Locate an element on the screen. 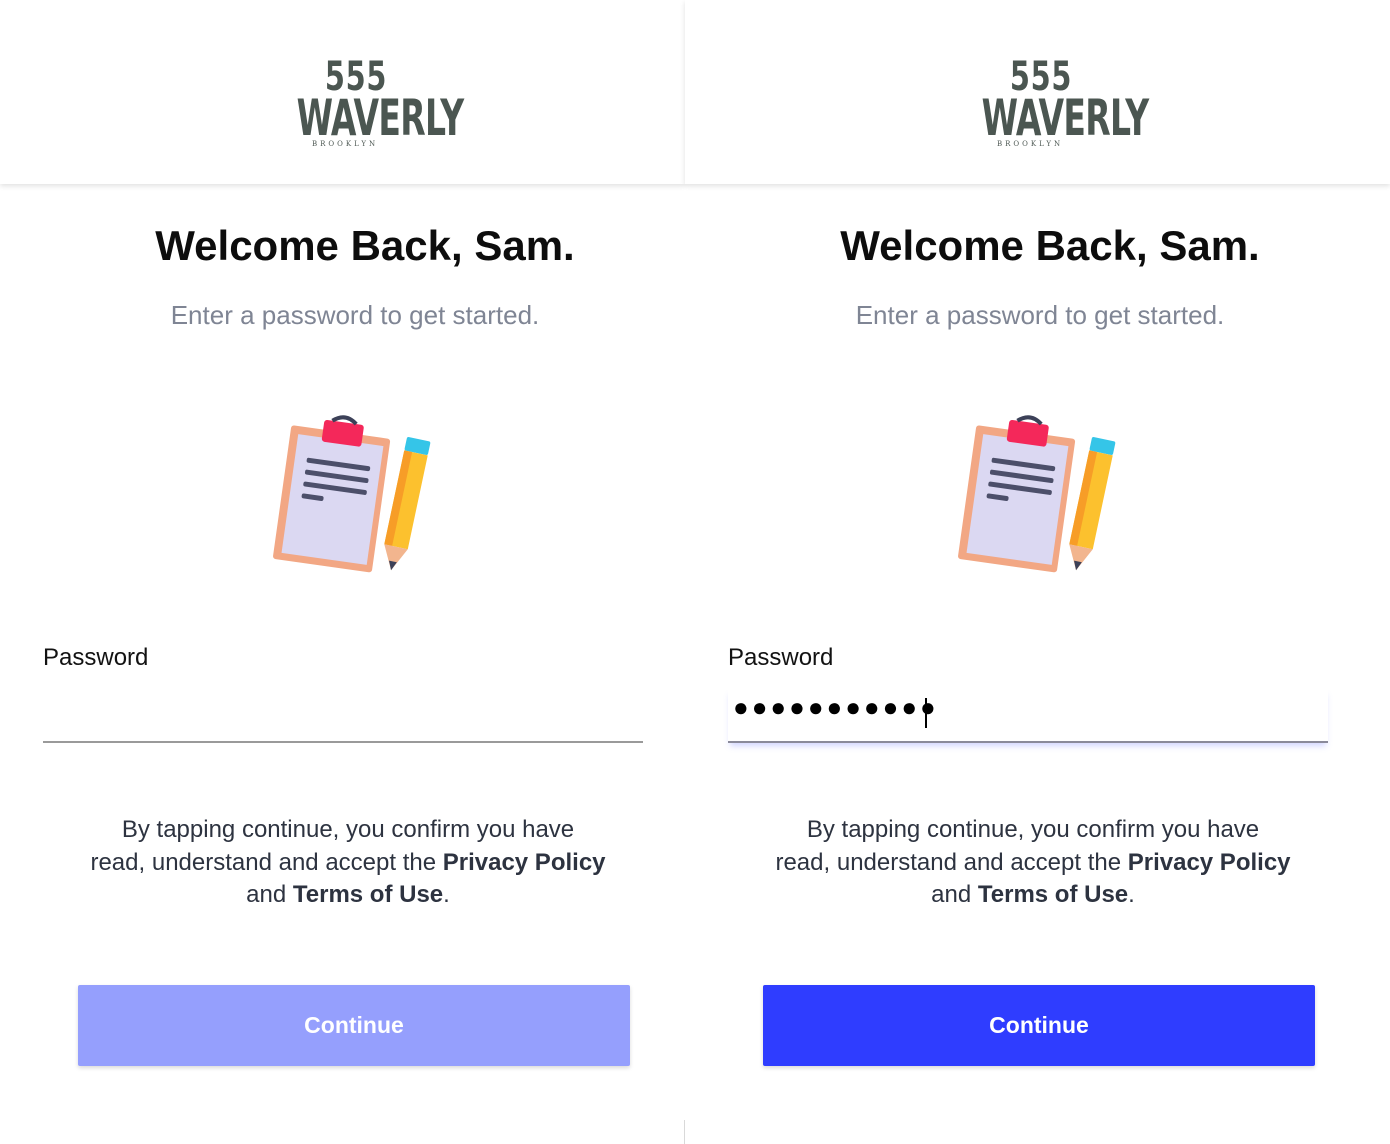 This screenshot has width=1390, height=1144. password-input is located at coordinates (343, 715).